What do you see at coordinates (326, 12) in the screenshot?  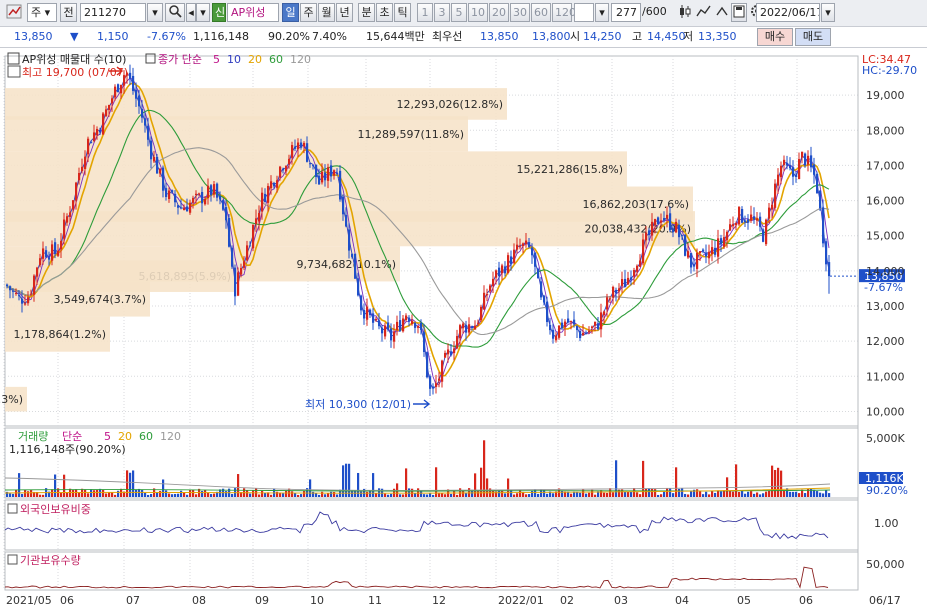 I see `period-month-button: 월` at bounding box center [326, 12].